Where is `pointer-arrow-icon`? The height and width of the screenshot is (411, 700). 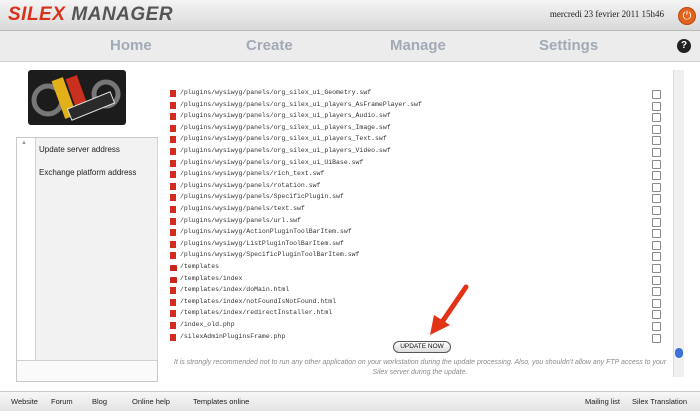 pointer-arrow-icon is located at coordinates (449, 309).